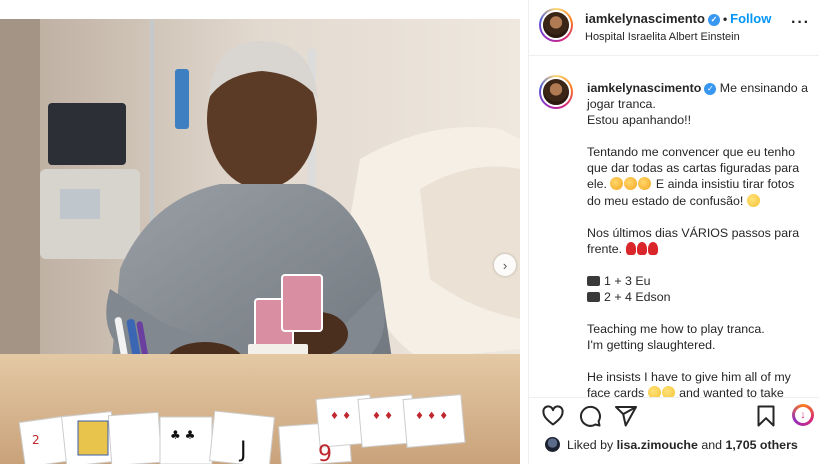 The image size is (819, 464). I want to click on chevron-right-icon: ›, so click(505, 265).